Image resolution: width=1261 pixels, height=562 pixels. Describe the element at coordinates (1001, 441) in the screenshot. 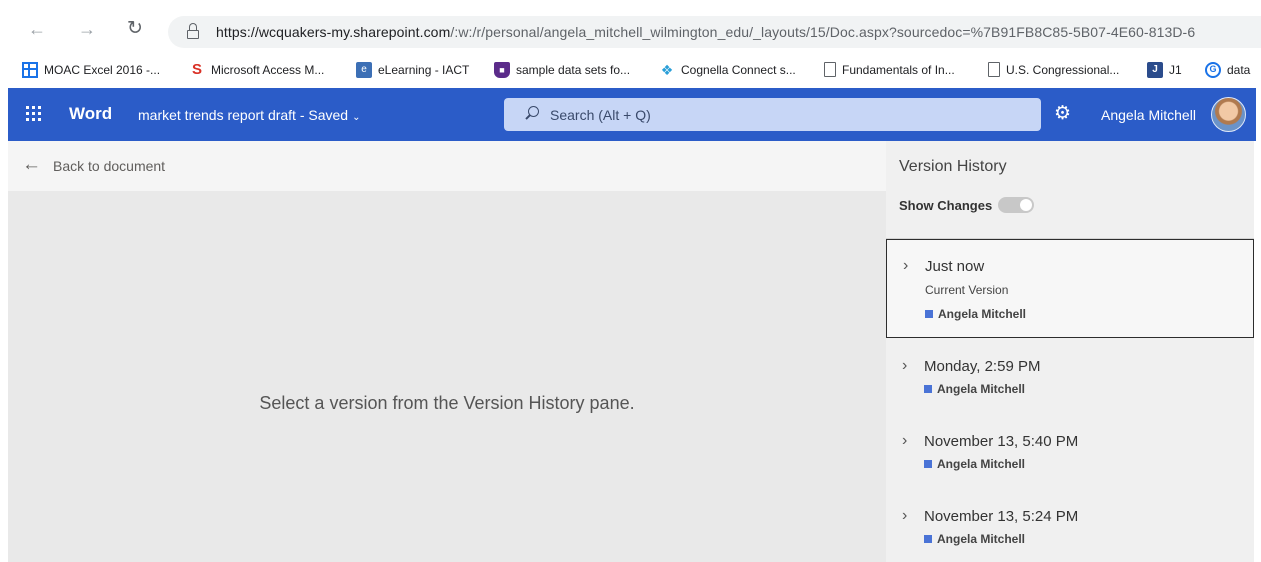

I see `version-time: November 13, 5:40 PM` at that location.